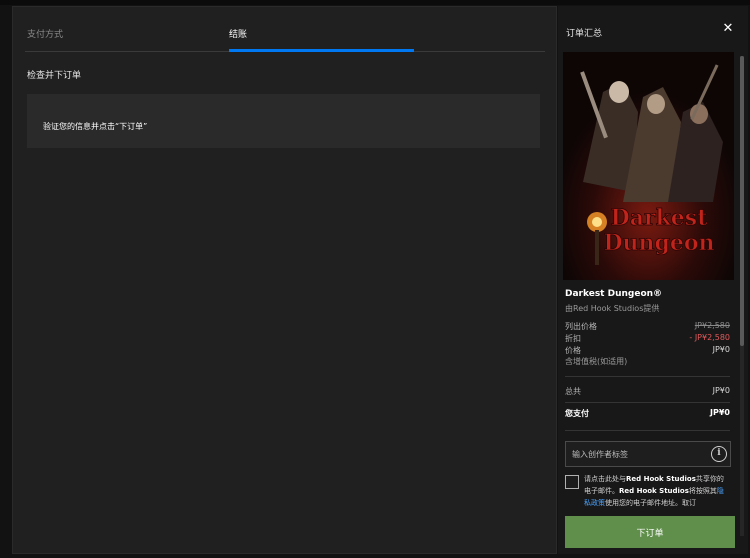 The height and width of the screenshot is (558, 750). What do you see at coordinates (650, 503) in the screenshot?
I see `consent-text-part: 使用您的电子邮件地址。取订` at bounding box center [650, 503].